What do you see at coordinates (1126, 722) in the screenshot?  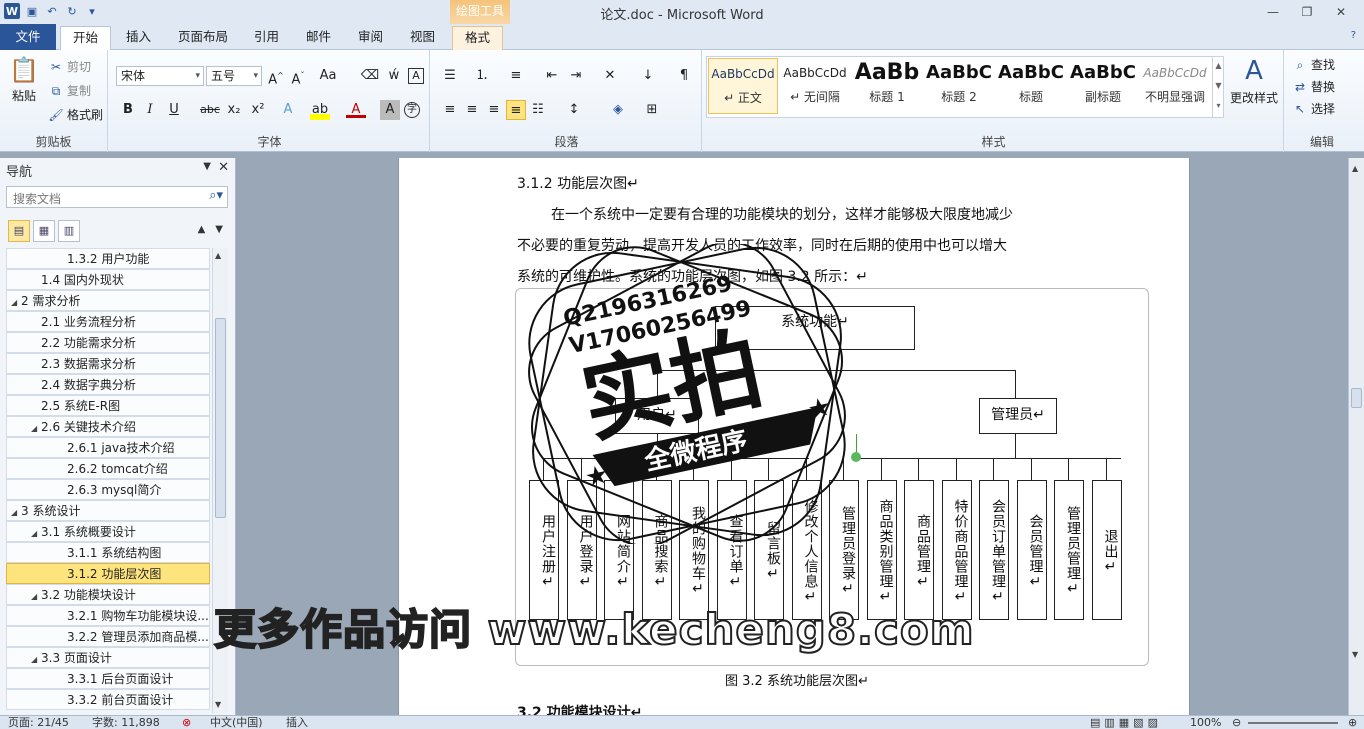 I see `view-buttons-icon: ▤▥▦▧▨` at bounding box center [1126, 722].